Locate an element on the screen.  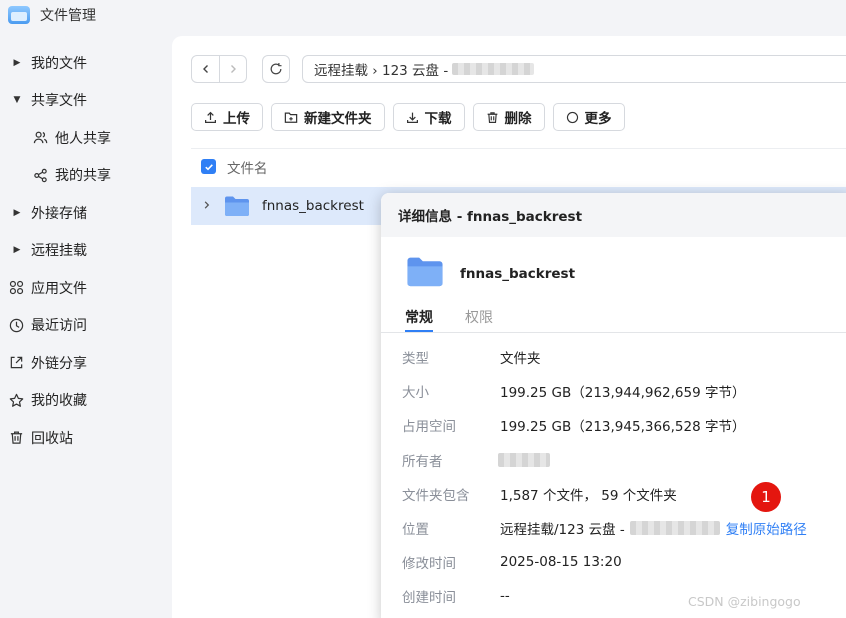
refresh-icon is located at coordinates (276, 69).